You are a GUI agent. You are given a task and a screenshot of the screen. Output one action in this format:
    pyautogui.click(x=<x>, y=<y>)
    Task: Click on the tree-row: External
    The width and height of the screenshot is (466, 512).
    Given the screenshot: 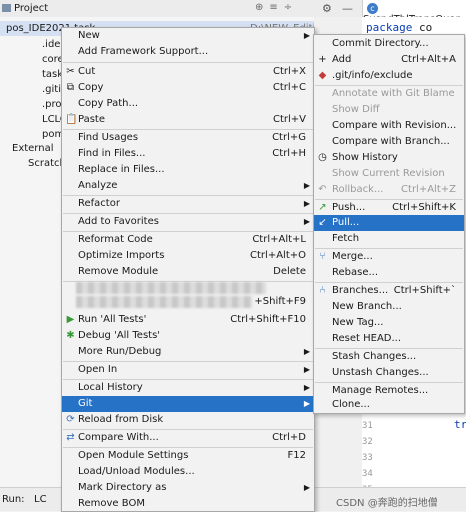 What is the action you would take?
    pyautogui.click(x=33, y=148)
    